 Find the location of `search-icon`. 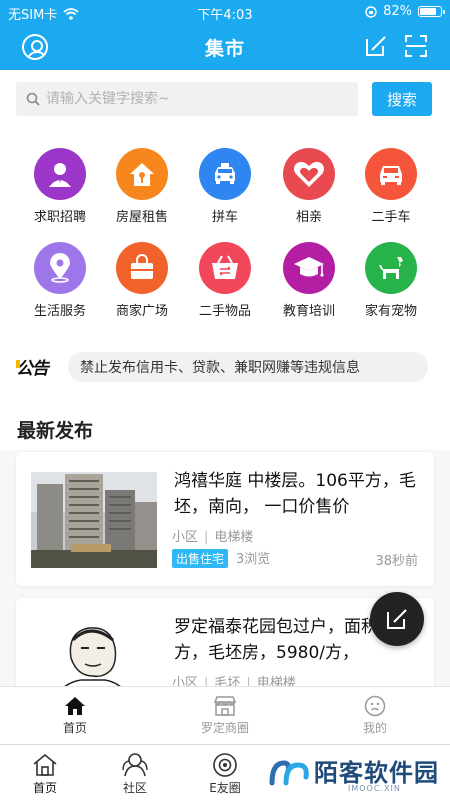

search-icon is located at coordinates (33, 99).